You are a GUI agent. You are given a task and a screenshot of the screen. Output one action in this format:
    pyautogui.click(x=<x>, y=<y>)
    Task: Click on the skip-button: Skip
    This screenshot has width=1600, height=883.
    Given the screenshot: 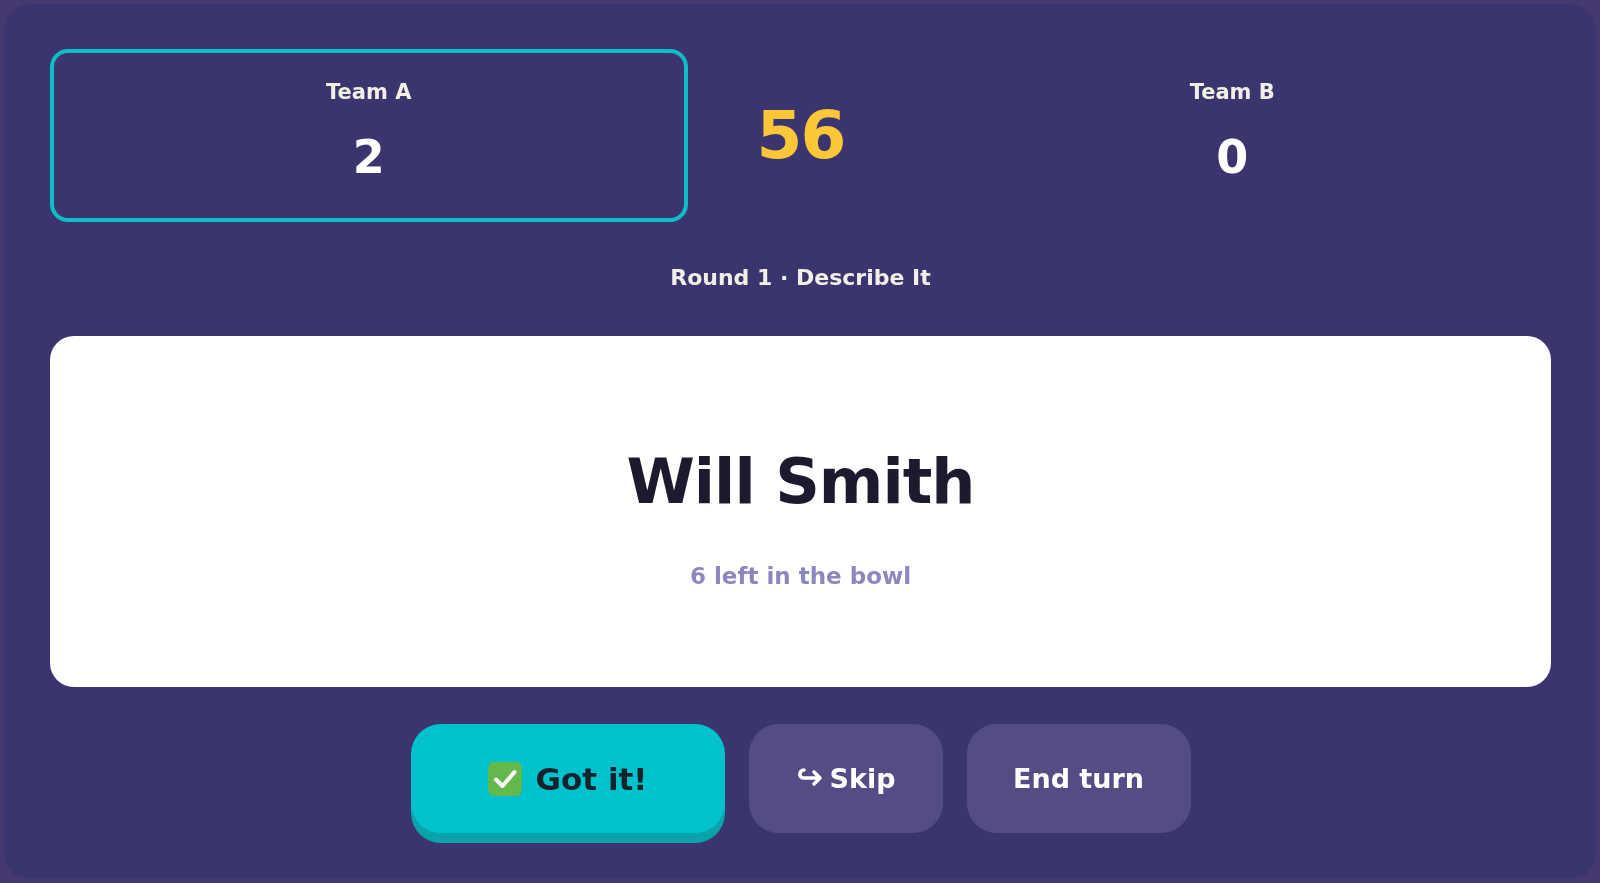 What is the action you would take?
    pyautogui.click(x=845, y=778)
    